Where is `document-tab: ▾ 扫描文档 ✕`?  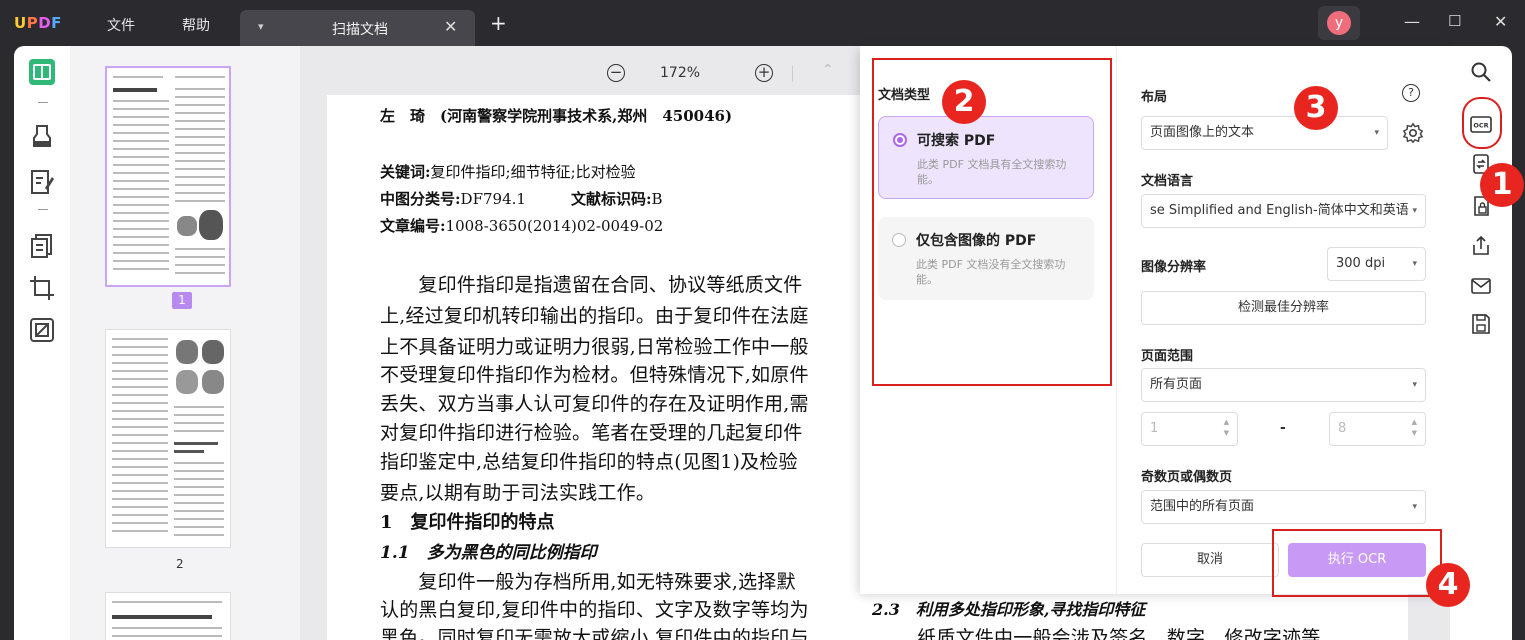 document-tab: ▾ 扫描文档 ✕ is located at coordinates (357, 28).